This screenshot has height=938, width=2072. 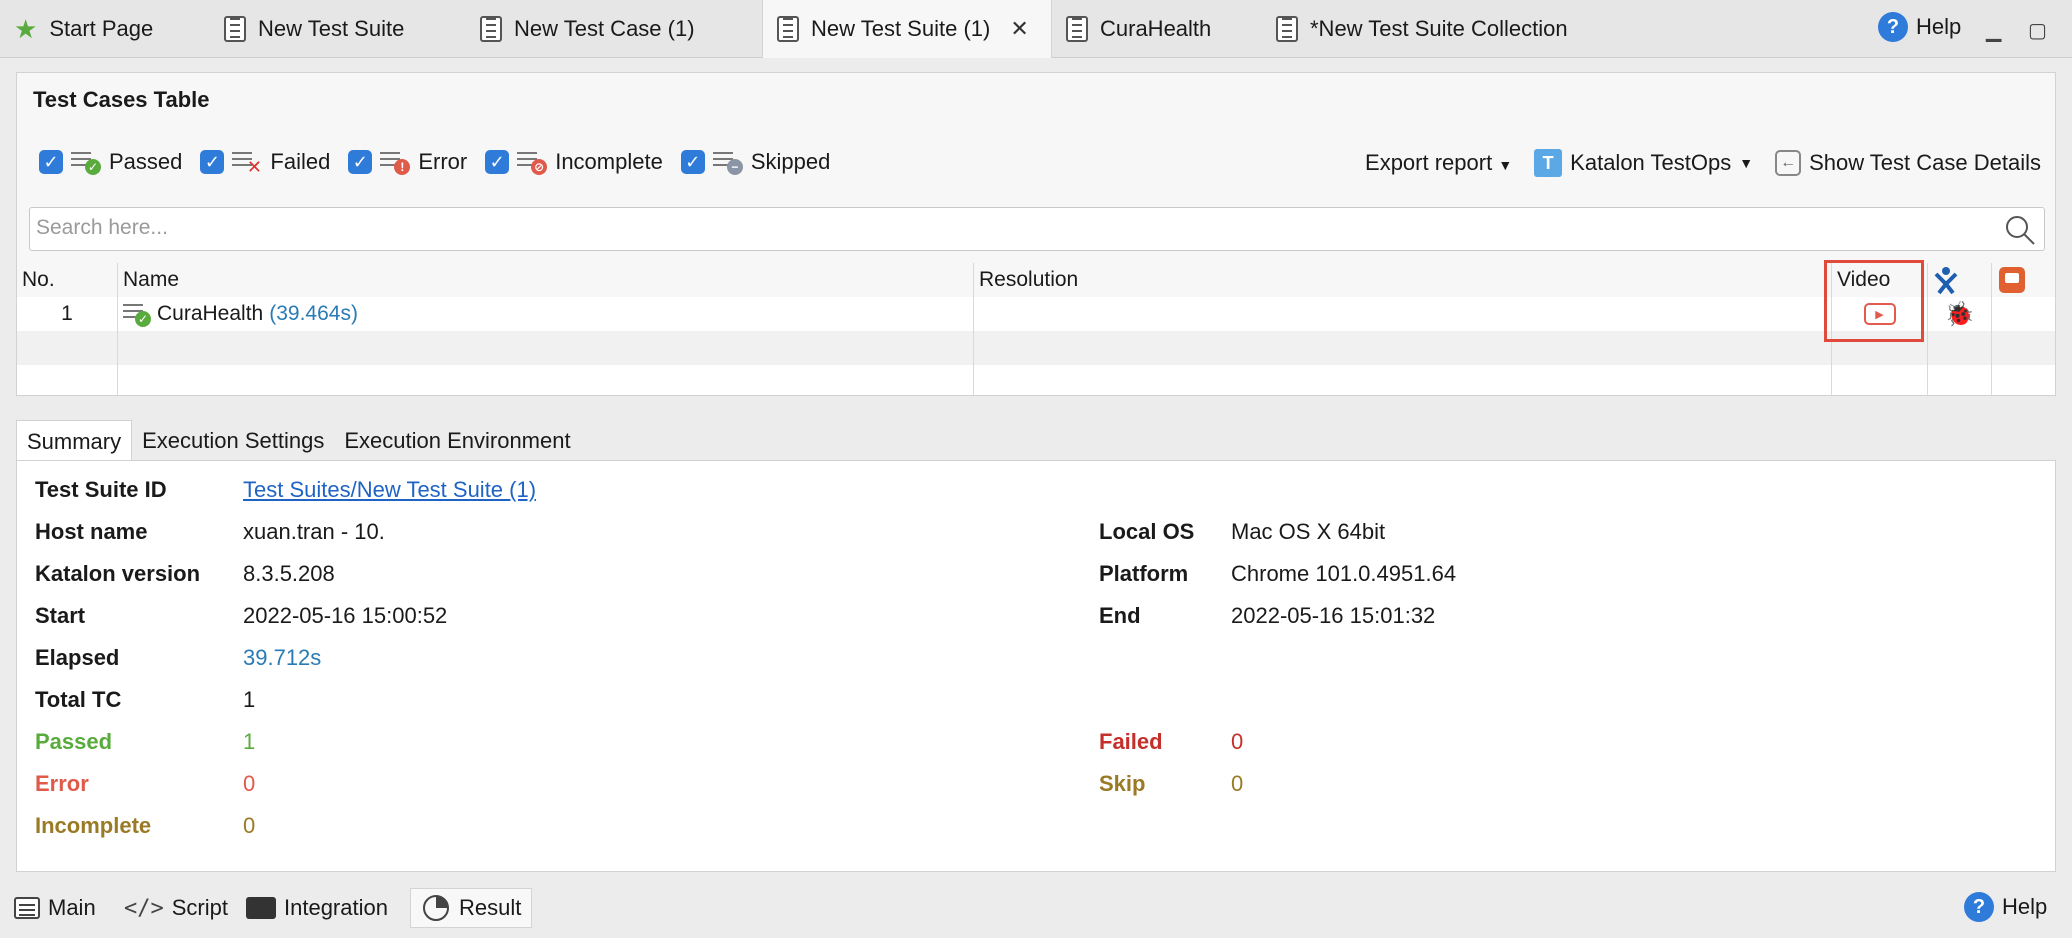 I want to click on export-report-label: Export report, so click(x=1429, y=162).